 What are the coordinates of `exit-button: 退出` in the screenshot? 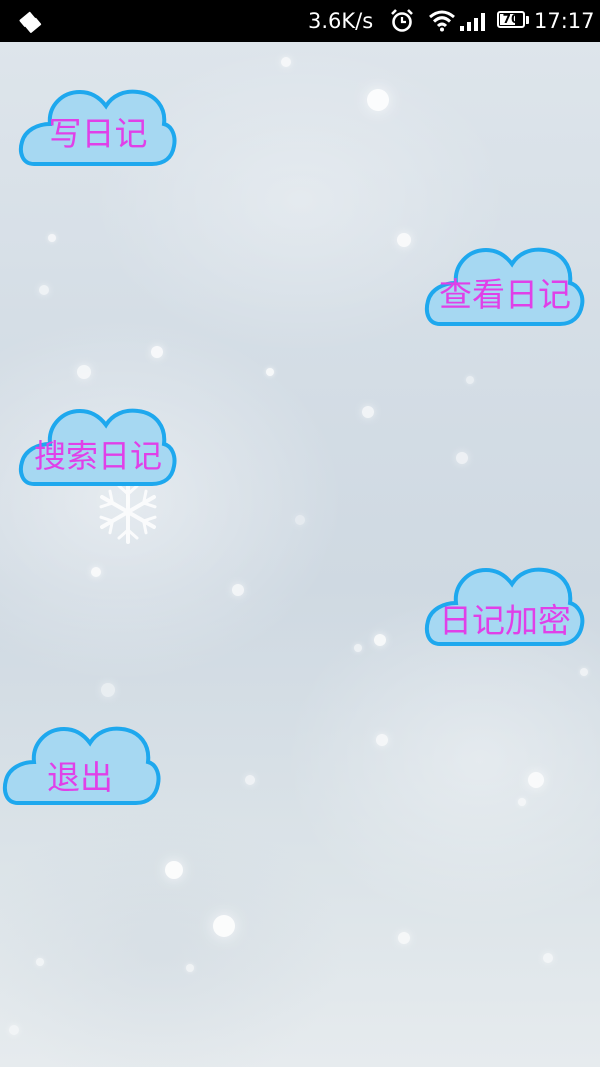 It's located at (82, 761).